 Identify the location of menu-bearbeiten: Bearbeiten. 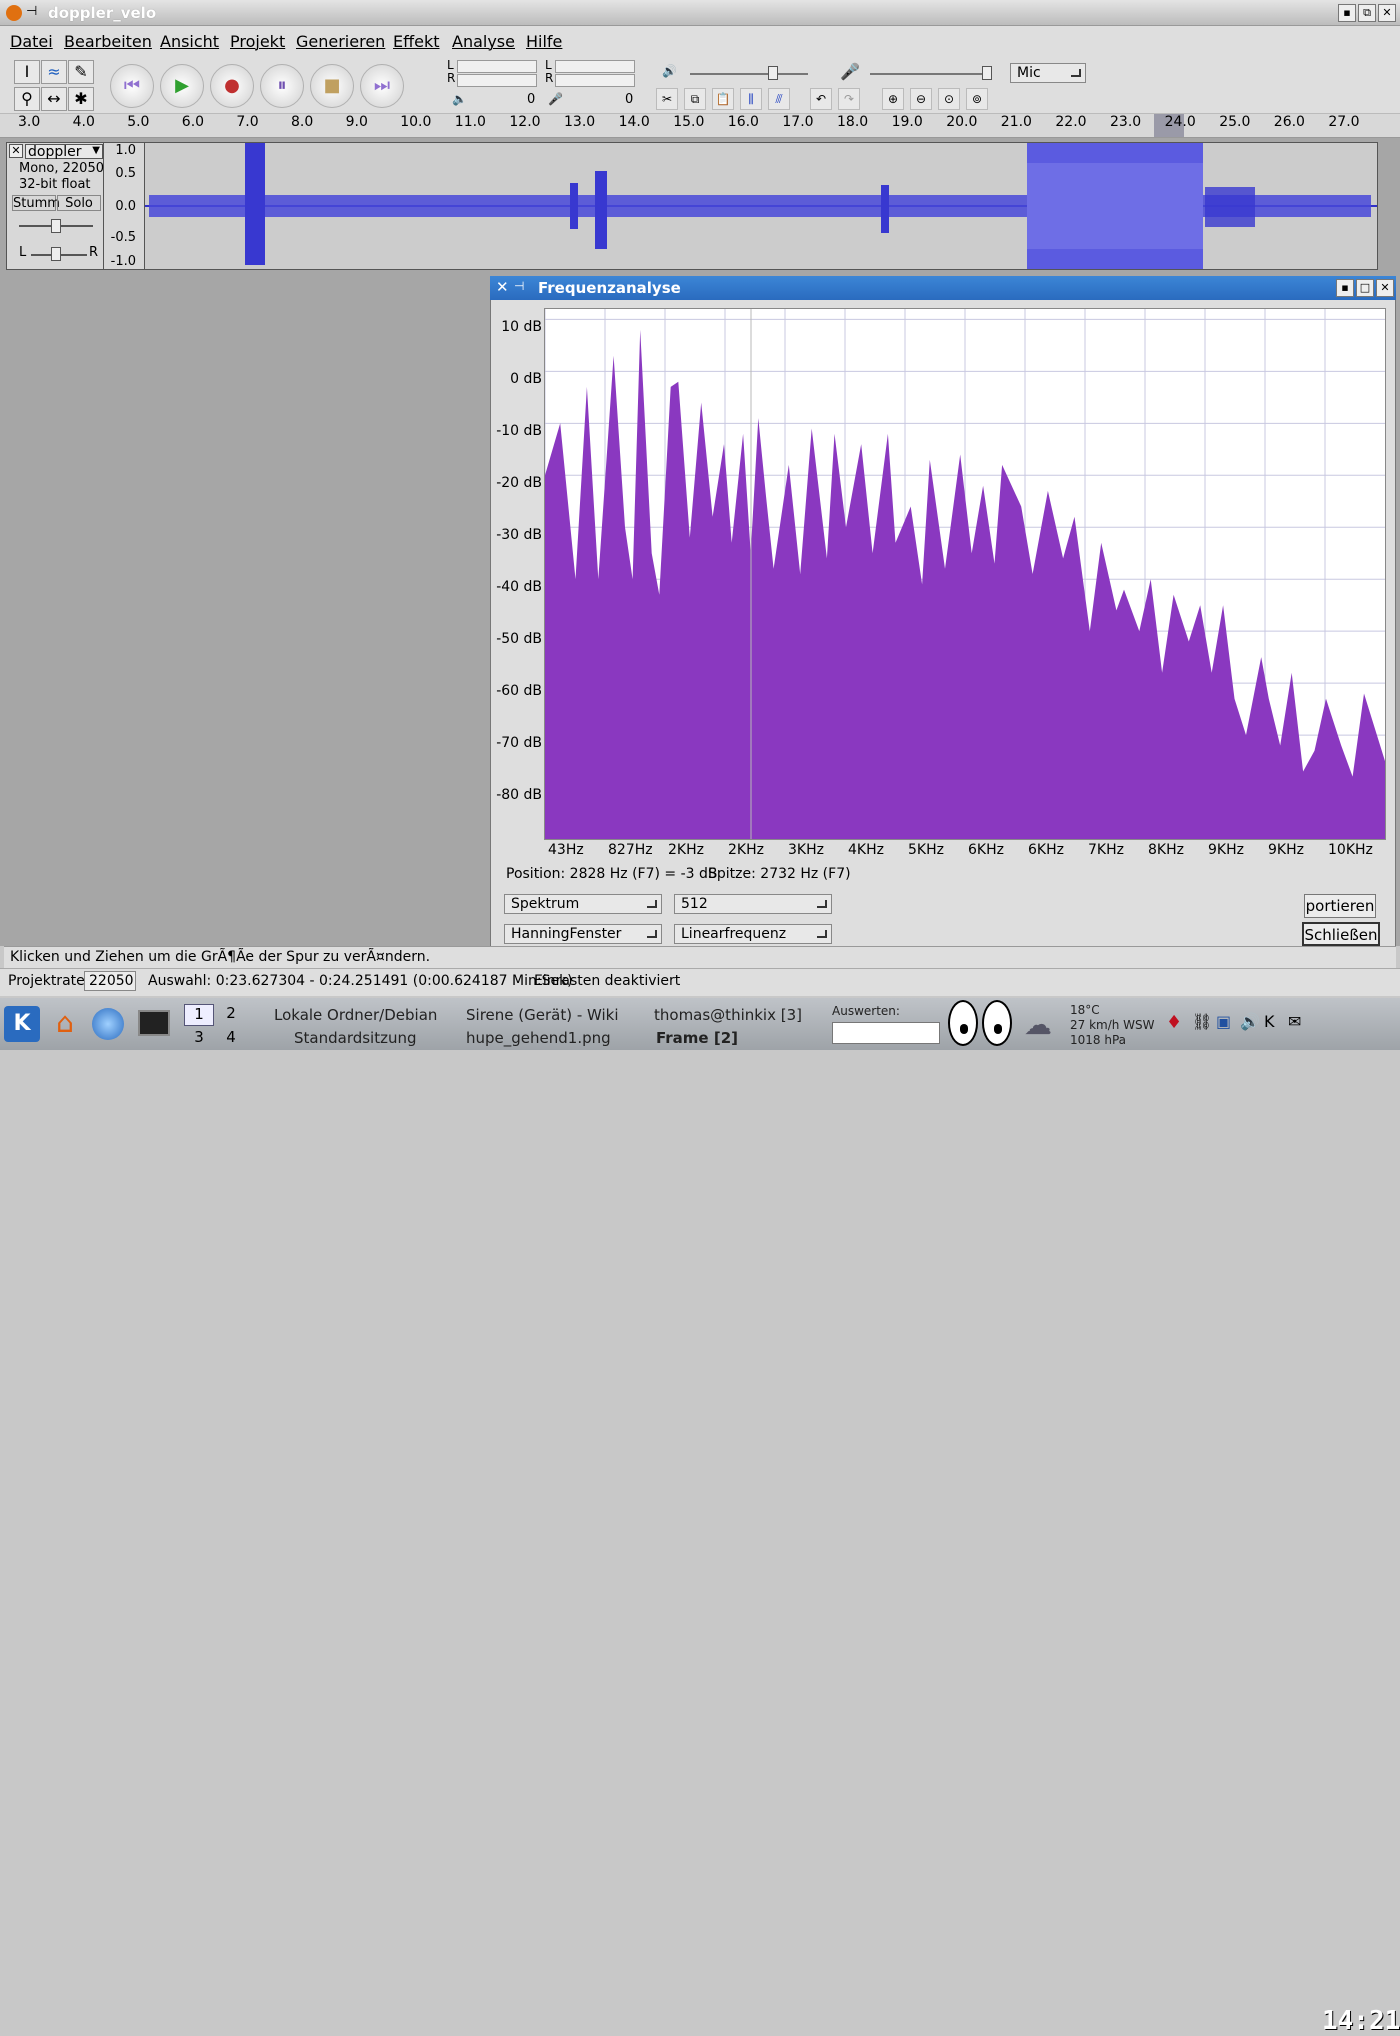
(108, 41).